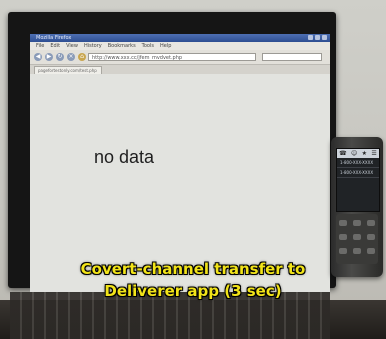 The image size is (386, 339). Describe the element at coordinates (165, 46) in the screenshot. I see `menu-help: Help` at that location.